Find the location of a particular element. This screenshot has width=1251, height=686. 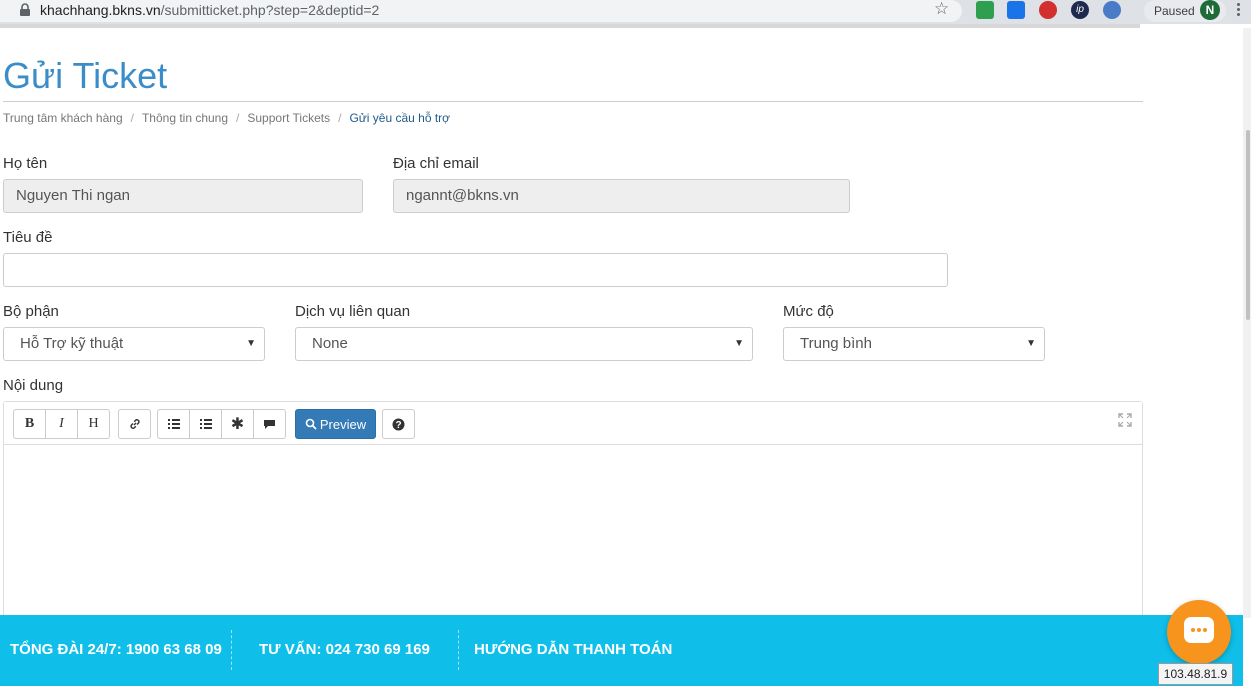

subject-label: Tiêu đề is located at coordinates (28, 237).